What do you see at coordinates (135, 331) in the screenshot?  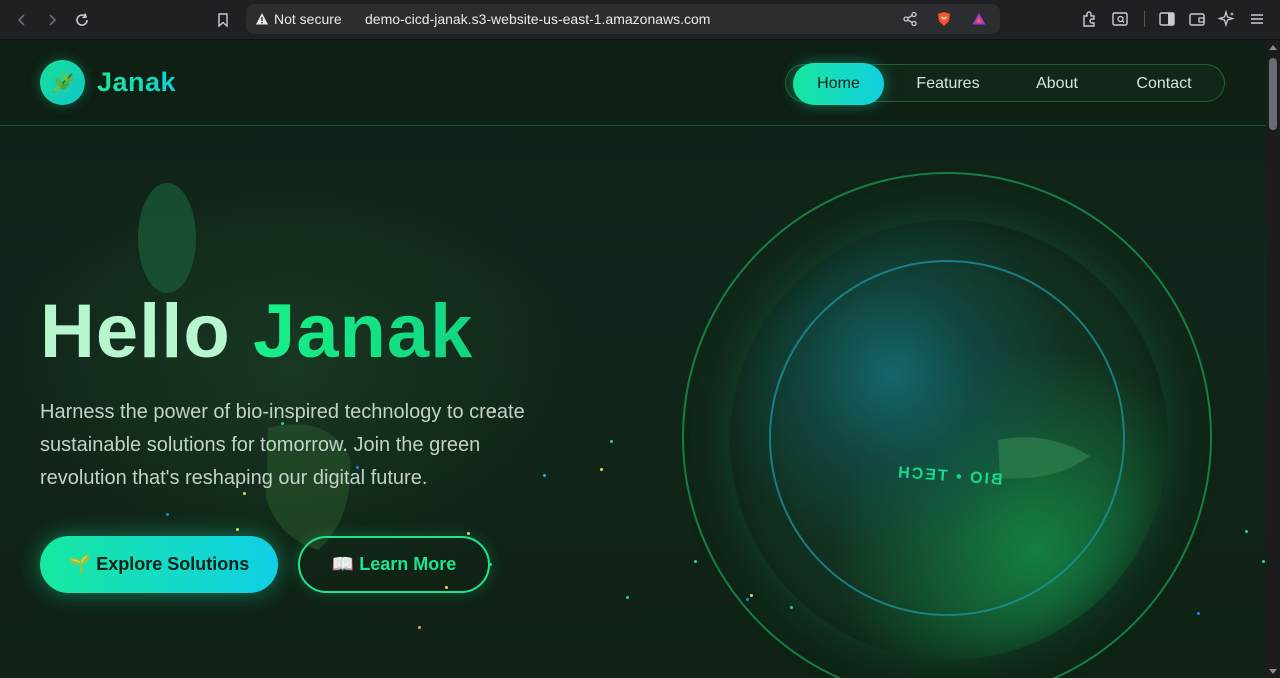 I see `hero-title-word-1: Hello` at bounding box center [135, 331].